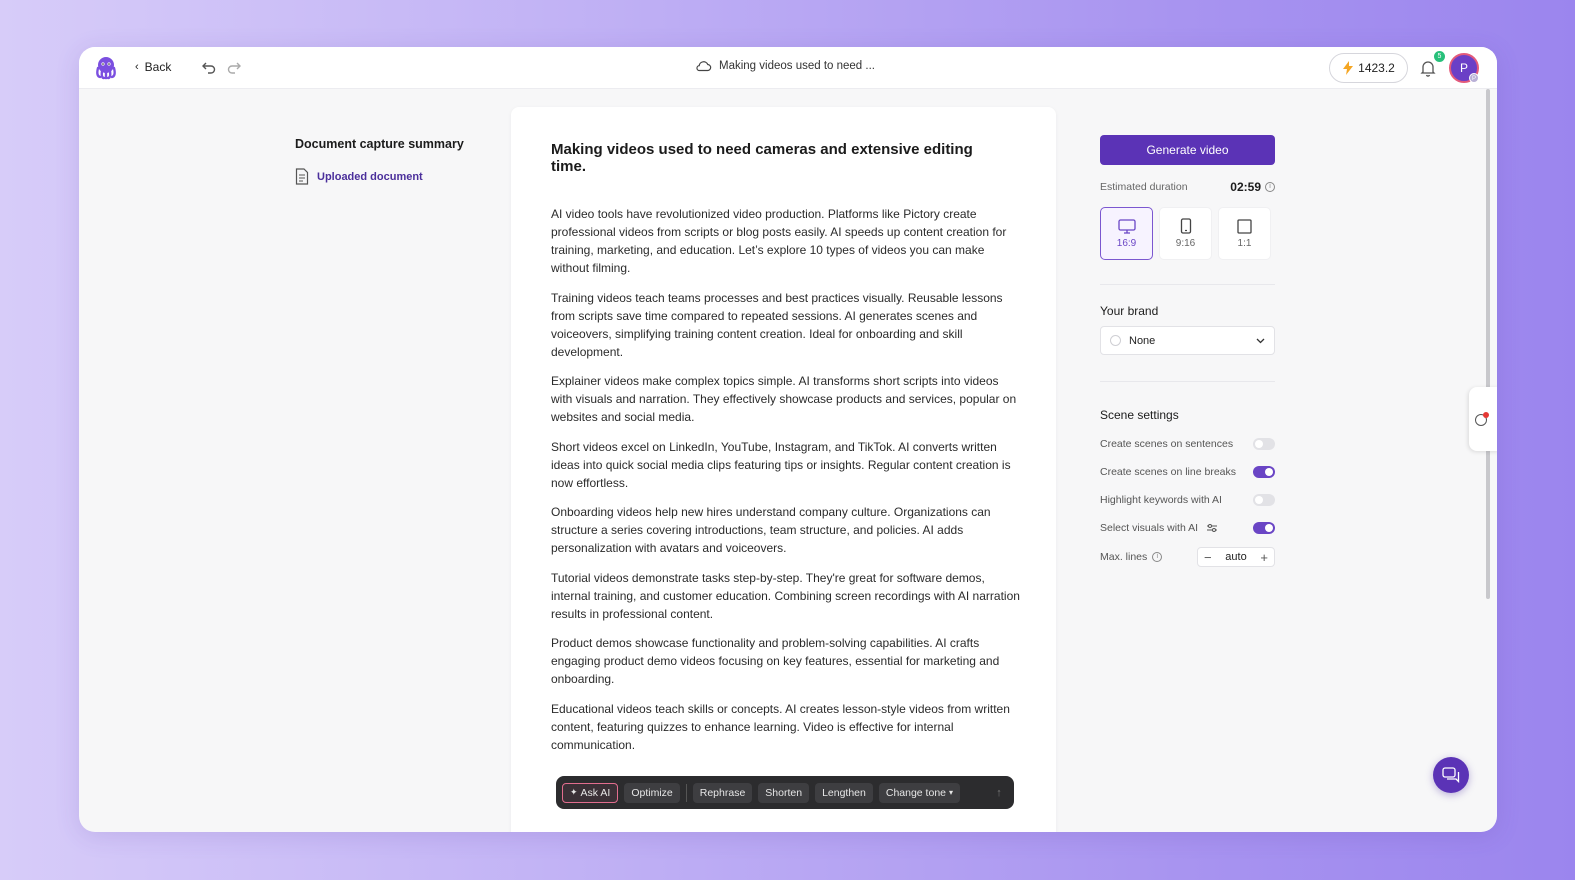 This screenshot has height=880, width=1575. What do you see at coordinates (574, 792) in the screenshot?
I see `sparkle-icon: ✦` at bounding box center [574, 792].